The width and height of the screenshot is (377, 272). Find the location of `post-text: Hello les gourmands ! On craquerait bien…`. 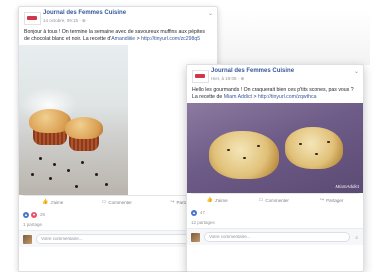

post-text: Hello les gourmands ! On craquerait bien… is located at coordinates (275, 93).